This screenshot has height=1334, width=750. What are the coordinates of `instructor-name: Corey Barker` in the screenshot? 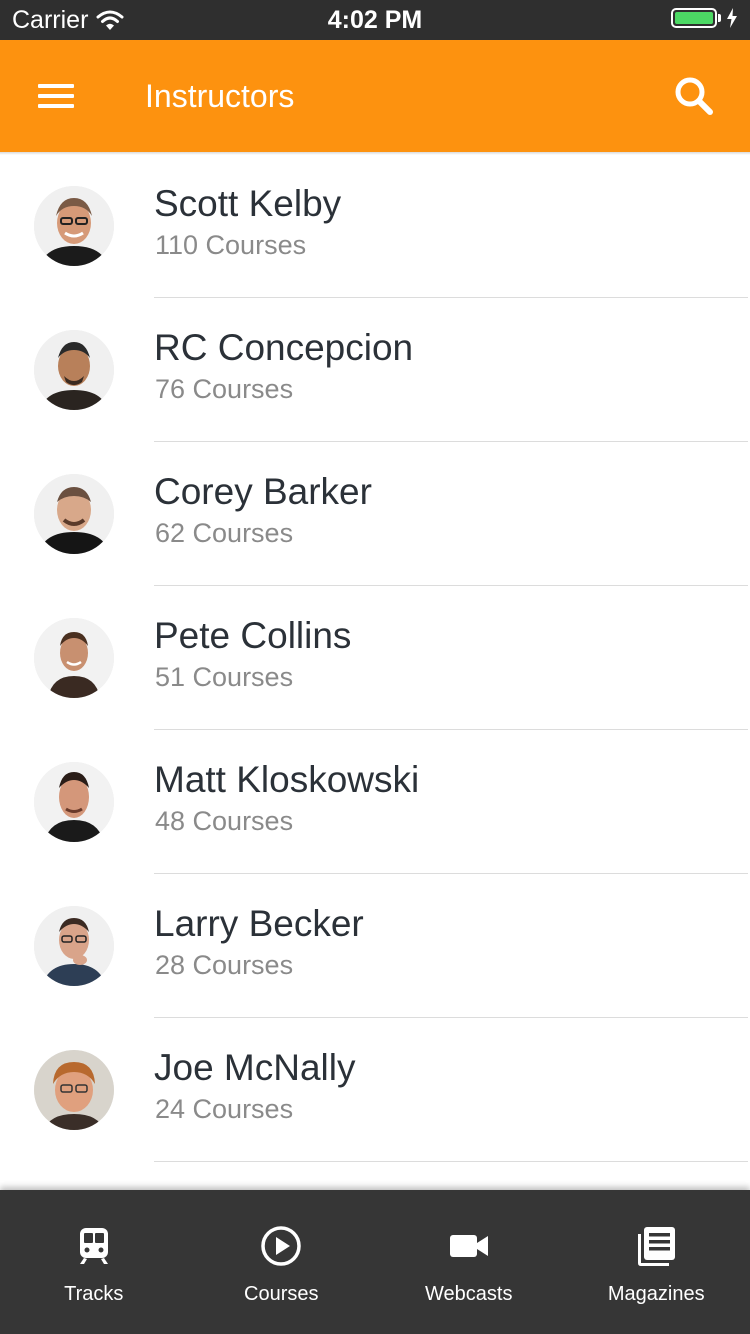 It's located at (263, 491).